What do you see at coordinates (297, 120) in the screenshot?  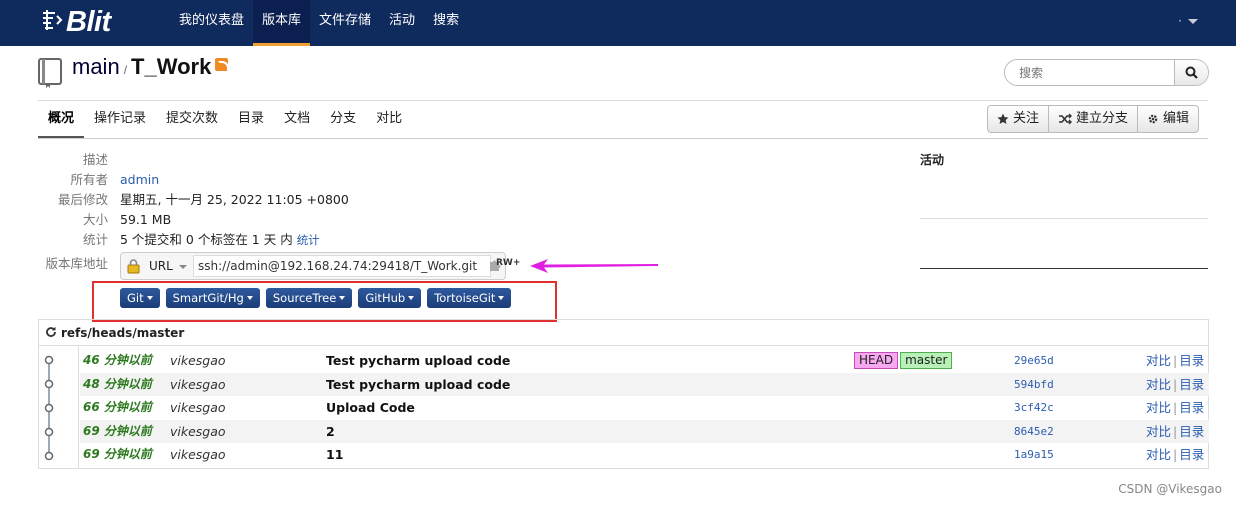 I see `tab-docs: 文档` at bounding box center [297, 120].